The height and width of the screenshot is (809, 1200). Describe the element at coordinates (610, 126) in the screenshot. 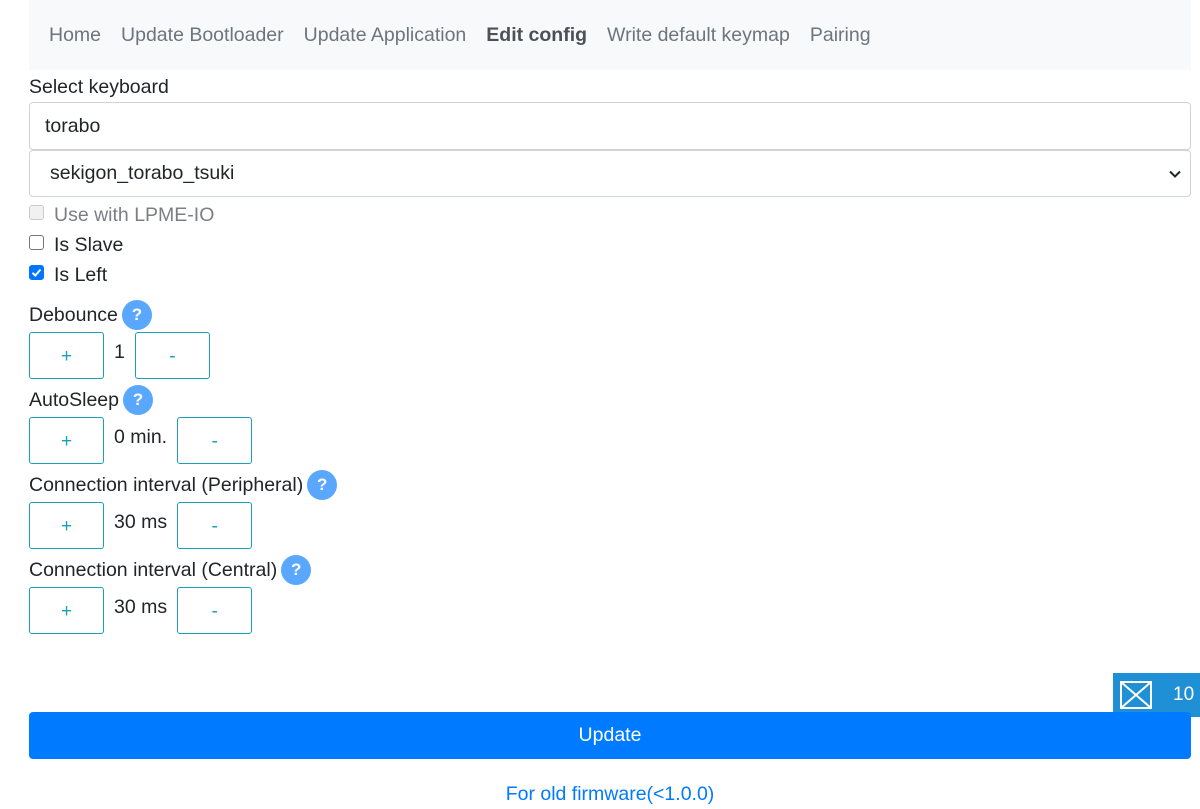

I see `keyboard-search-input` at that location.